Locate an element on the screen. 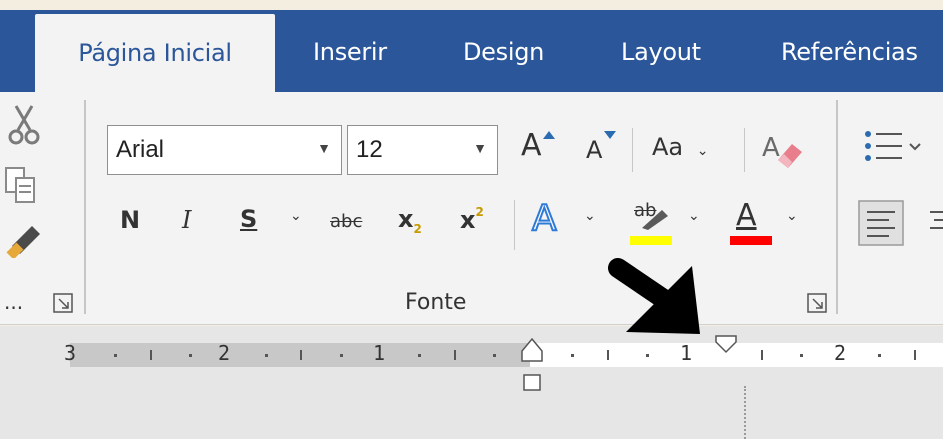 Image resolution: width=943 pixels, height=439 pixels. cut-icon is located at coordinates (24, 128).